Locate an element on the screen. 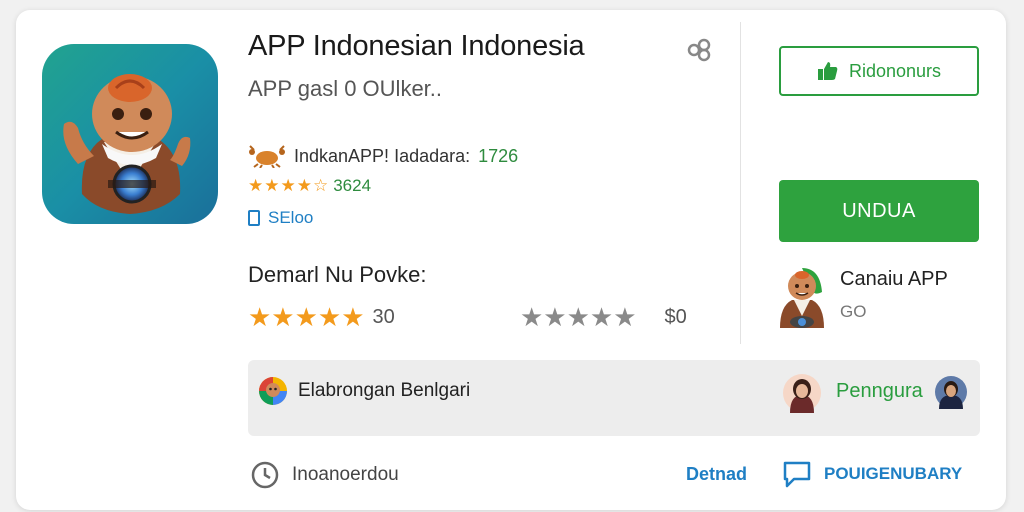  app-title: APP Indonesian Indonesia is located at coordinates (416, 46).